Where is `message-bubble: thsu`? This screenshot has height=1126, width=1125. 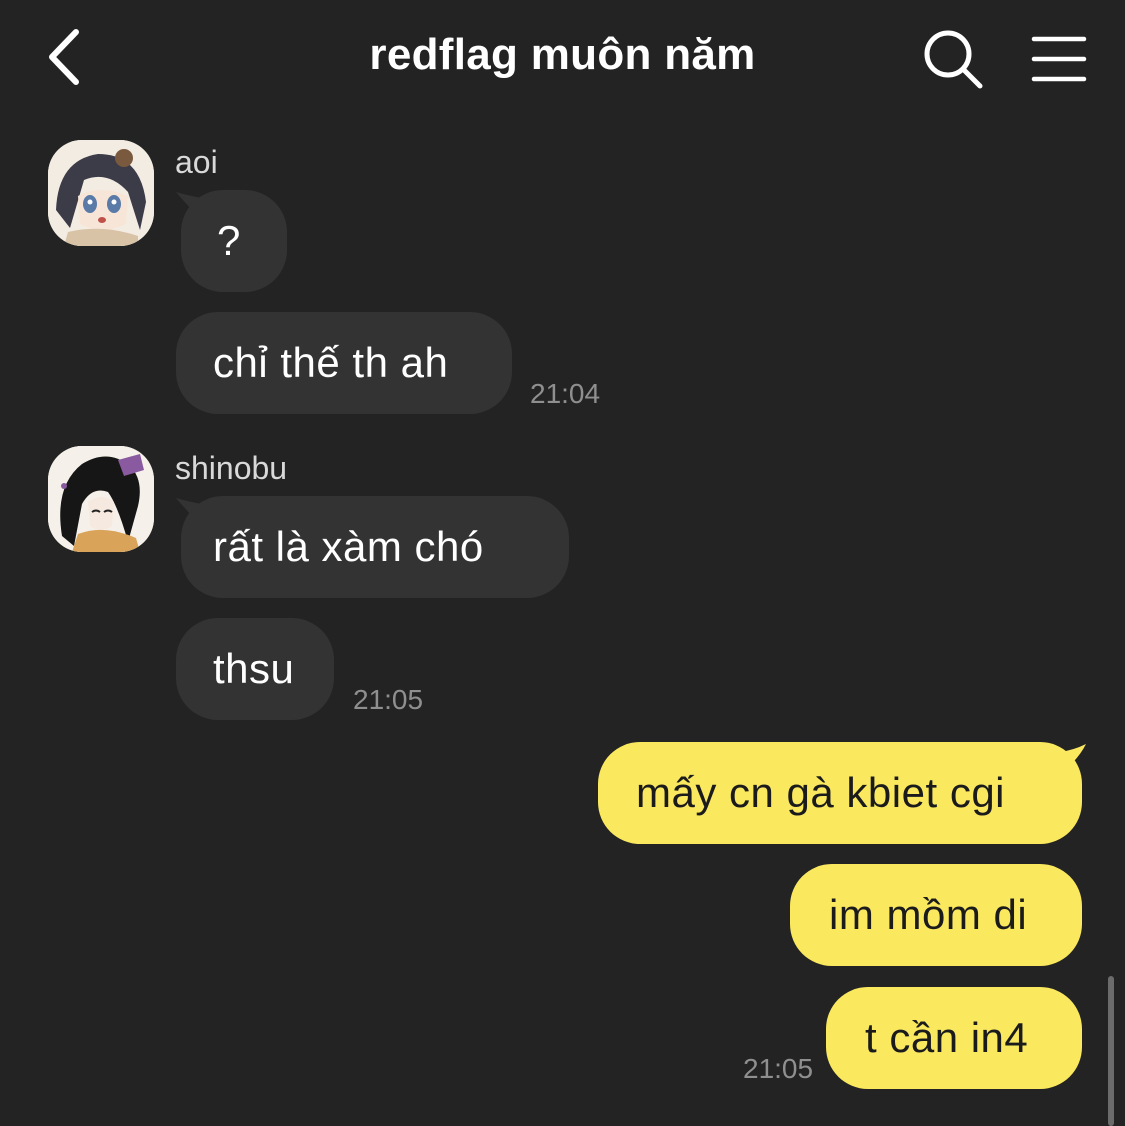 message-bubble: thsu is located at coordinates (255, 669).